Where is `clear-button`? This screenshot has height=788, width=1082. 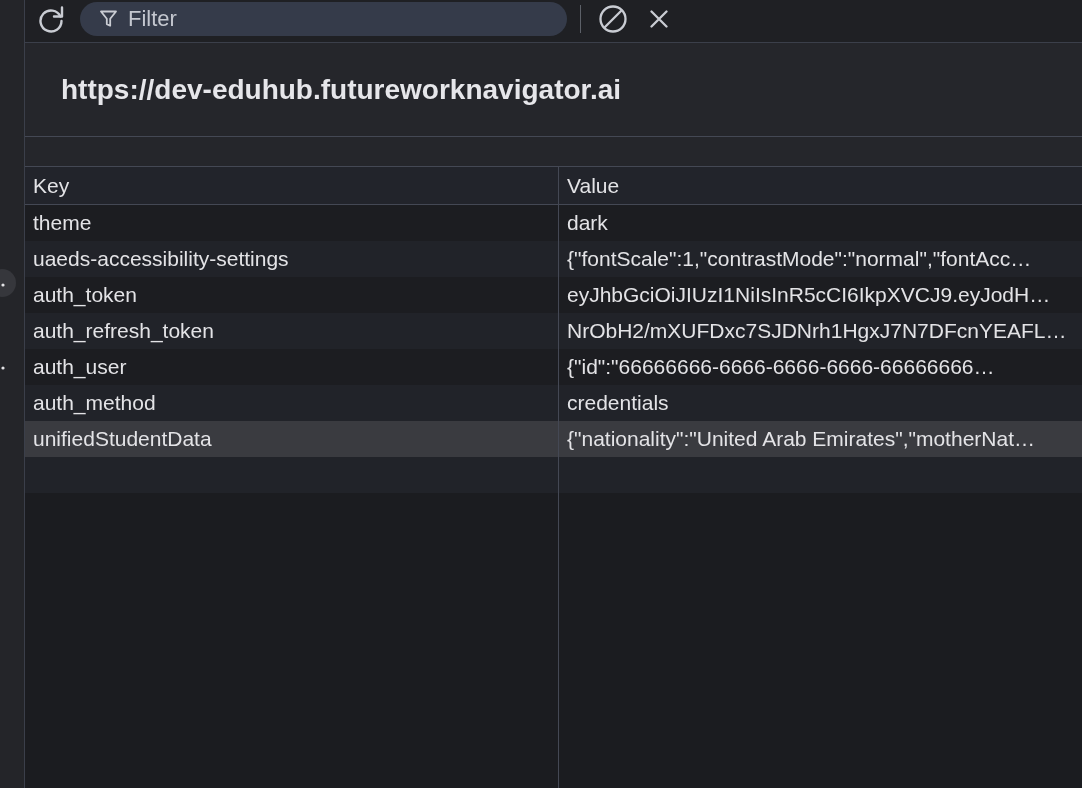
clear-button is located at coordinates (613, 18).